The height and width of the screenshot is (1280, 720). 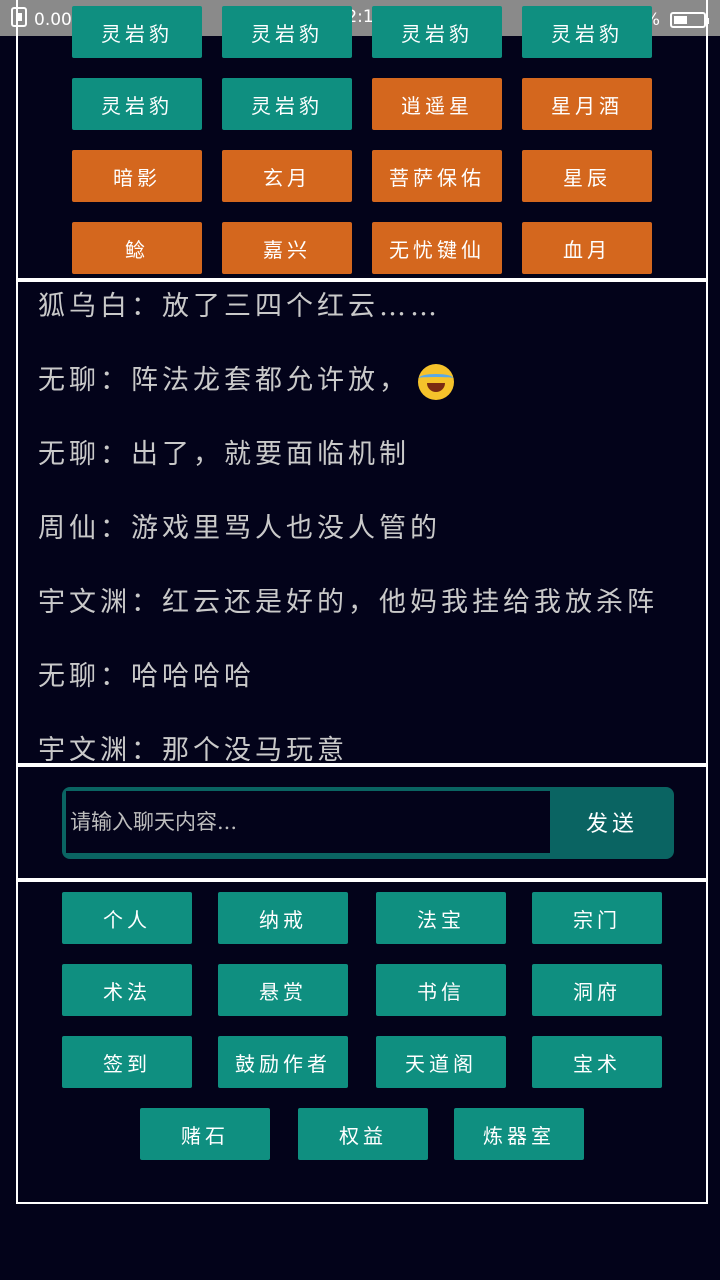 What do you see at coordinates (597, 1062) in the screenshot?
I see `menu-button: 宝术` at bounding box center [597, 1062].